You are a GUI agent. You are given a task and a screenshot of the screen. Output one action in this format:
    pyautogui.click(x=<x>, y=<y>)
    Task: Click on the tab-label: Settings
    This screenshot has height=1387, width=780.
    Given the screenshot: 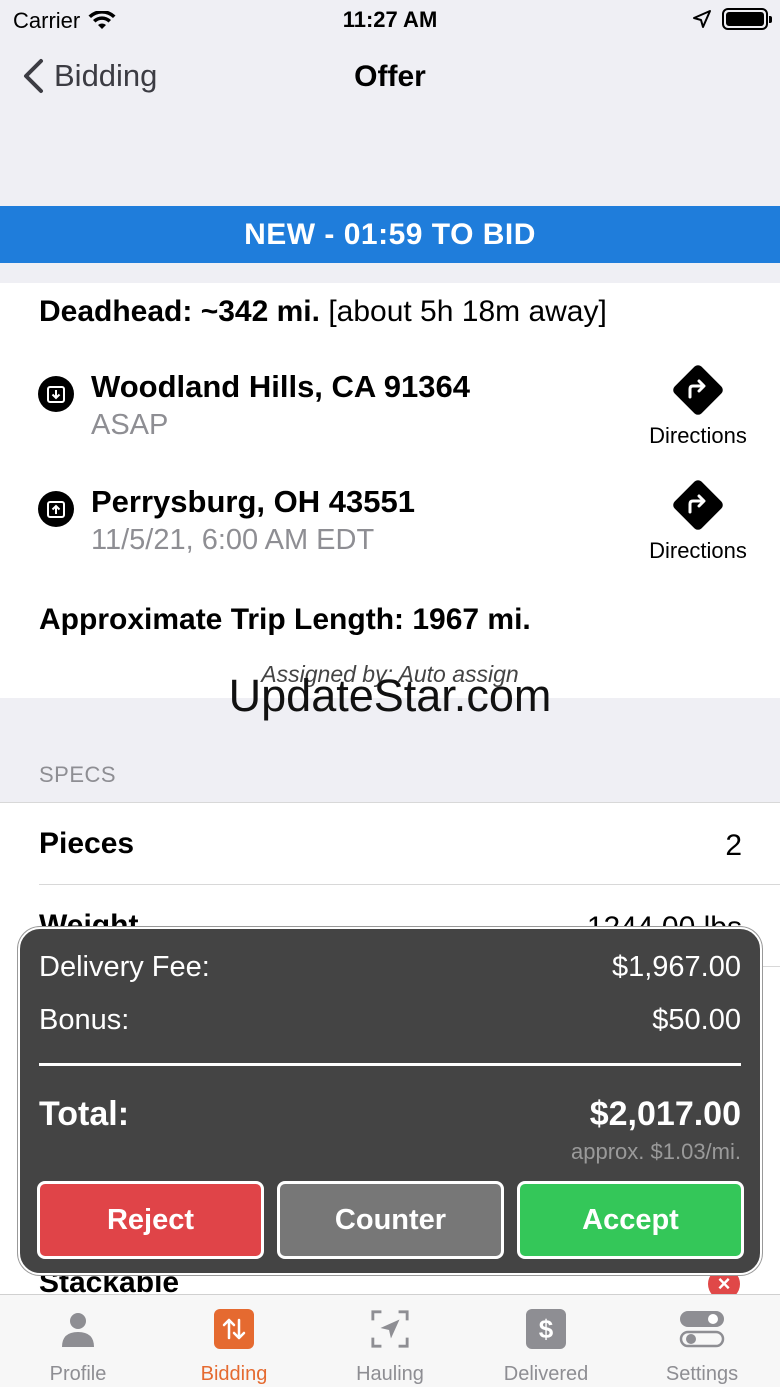 What is the action you would take?
    pyautogui.click(x=702, y=1374)
    